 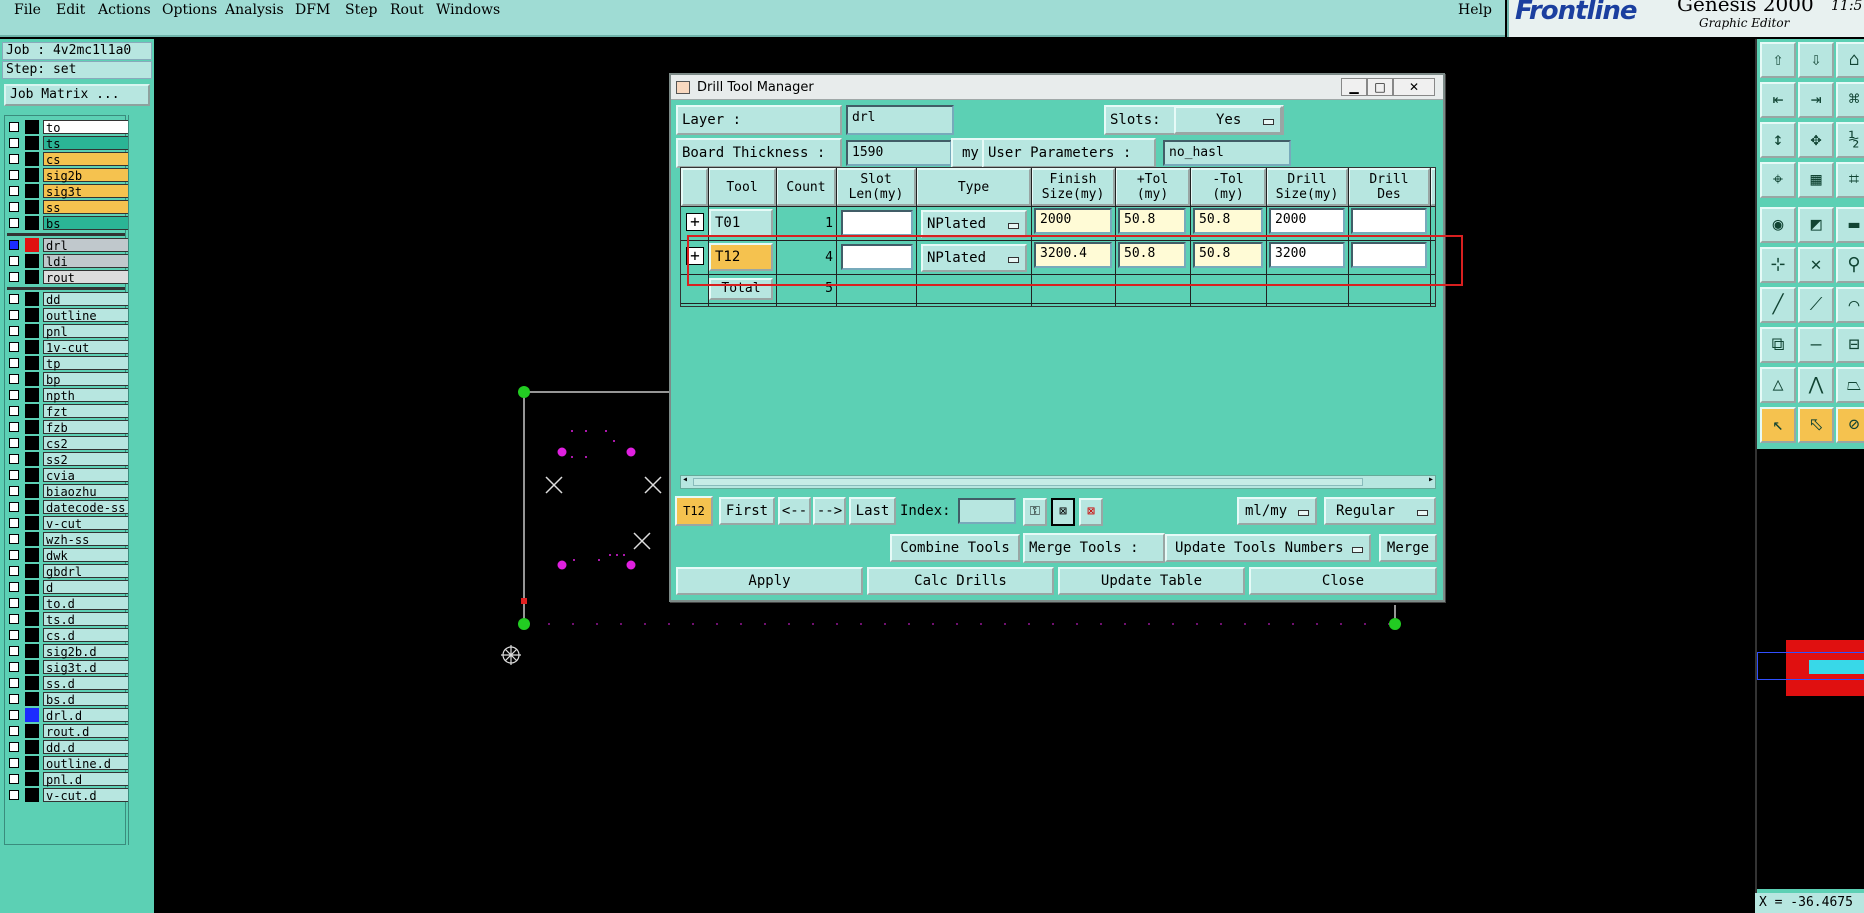 I want to click on combine-tools-button: Combine Tools, so click(x=955, y=548).